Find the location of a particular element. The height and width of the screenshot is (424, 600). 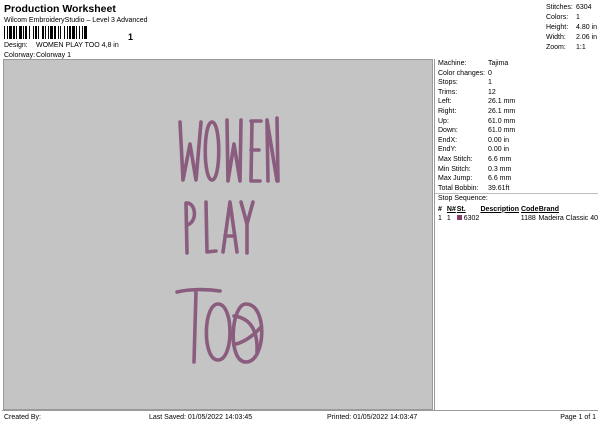

machine-info-label: Machine: is located at coordinates (452, 63).